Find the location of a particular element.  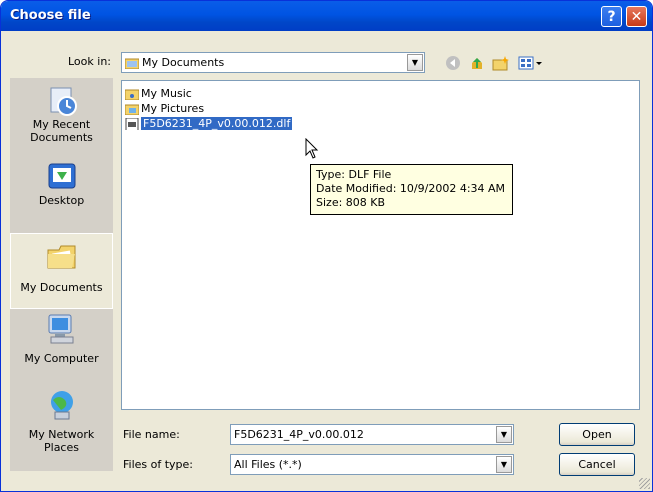

place-label: My Computer is located at coordinates (61, 358).